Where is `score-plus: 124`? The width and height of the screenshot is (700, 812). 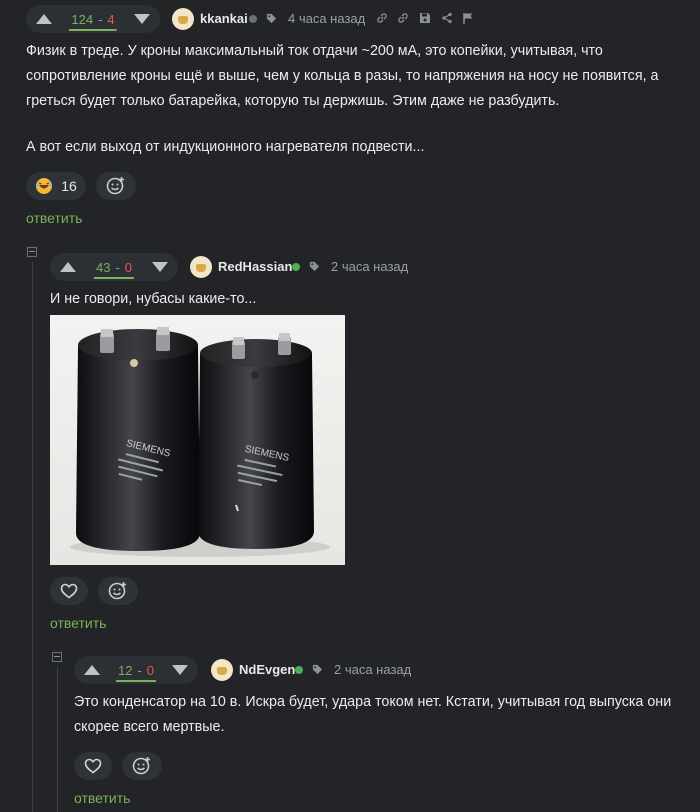 score-plus: 124 is located at coordinates (82, 19).